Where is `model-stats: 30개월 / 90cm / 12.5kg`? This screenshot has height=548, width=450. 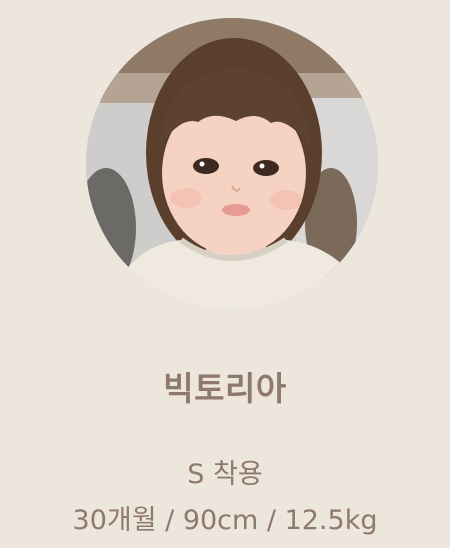 model-stats: 30개월 / 90cm / 12.5kg is located at coordinates (225, 520).